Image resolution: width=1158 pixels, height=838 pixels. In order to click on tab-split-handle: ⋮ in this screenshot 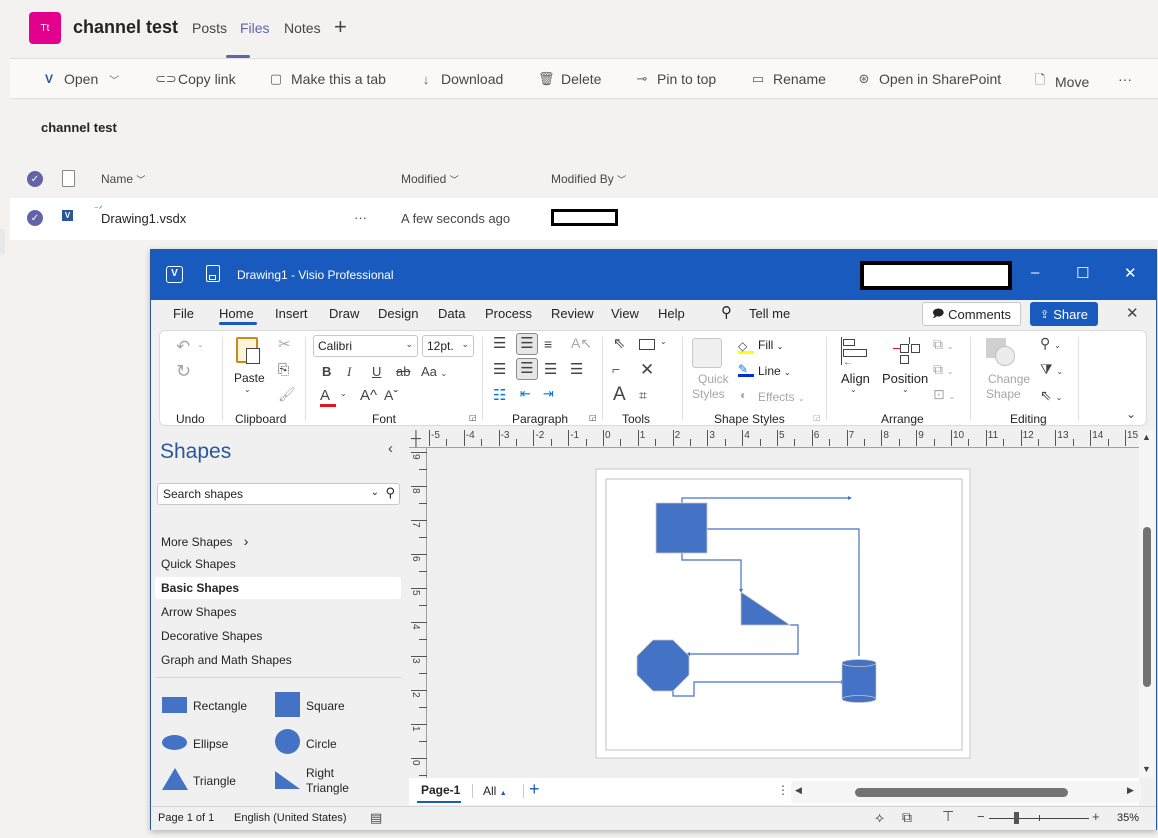, I will do `click(783, 790)`.